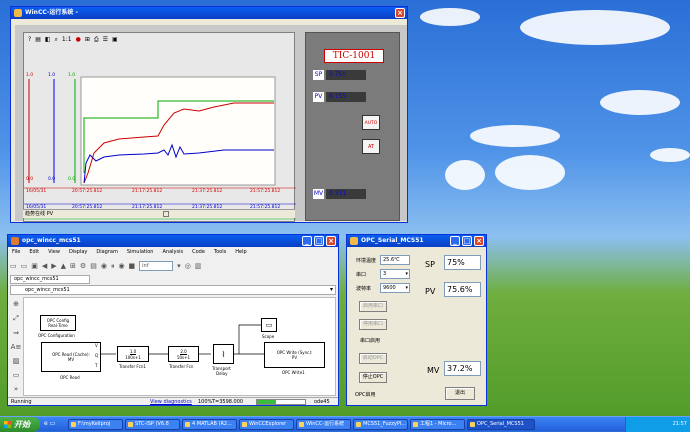  Describe the element at coordinates (501, 424) in the screenshot. I see `task-opc-serial: OPC_Serial_MCS51` at that location.